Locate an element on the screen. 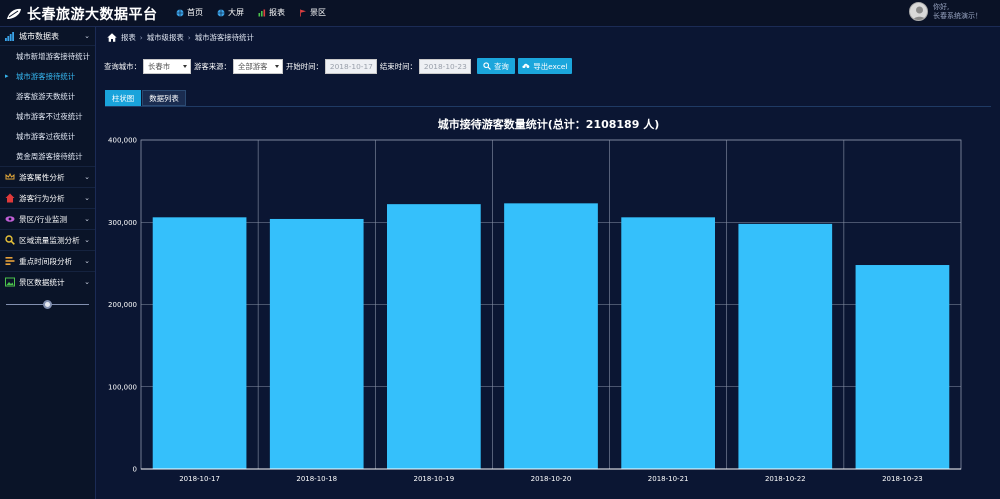  nav-label: 报表 is located at coordinates (277, 12).